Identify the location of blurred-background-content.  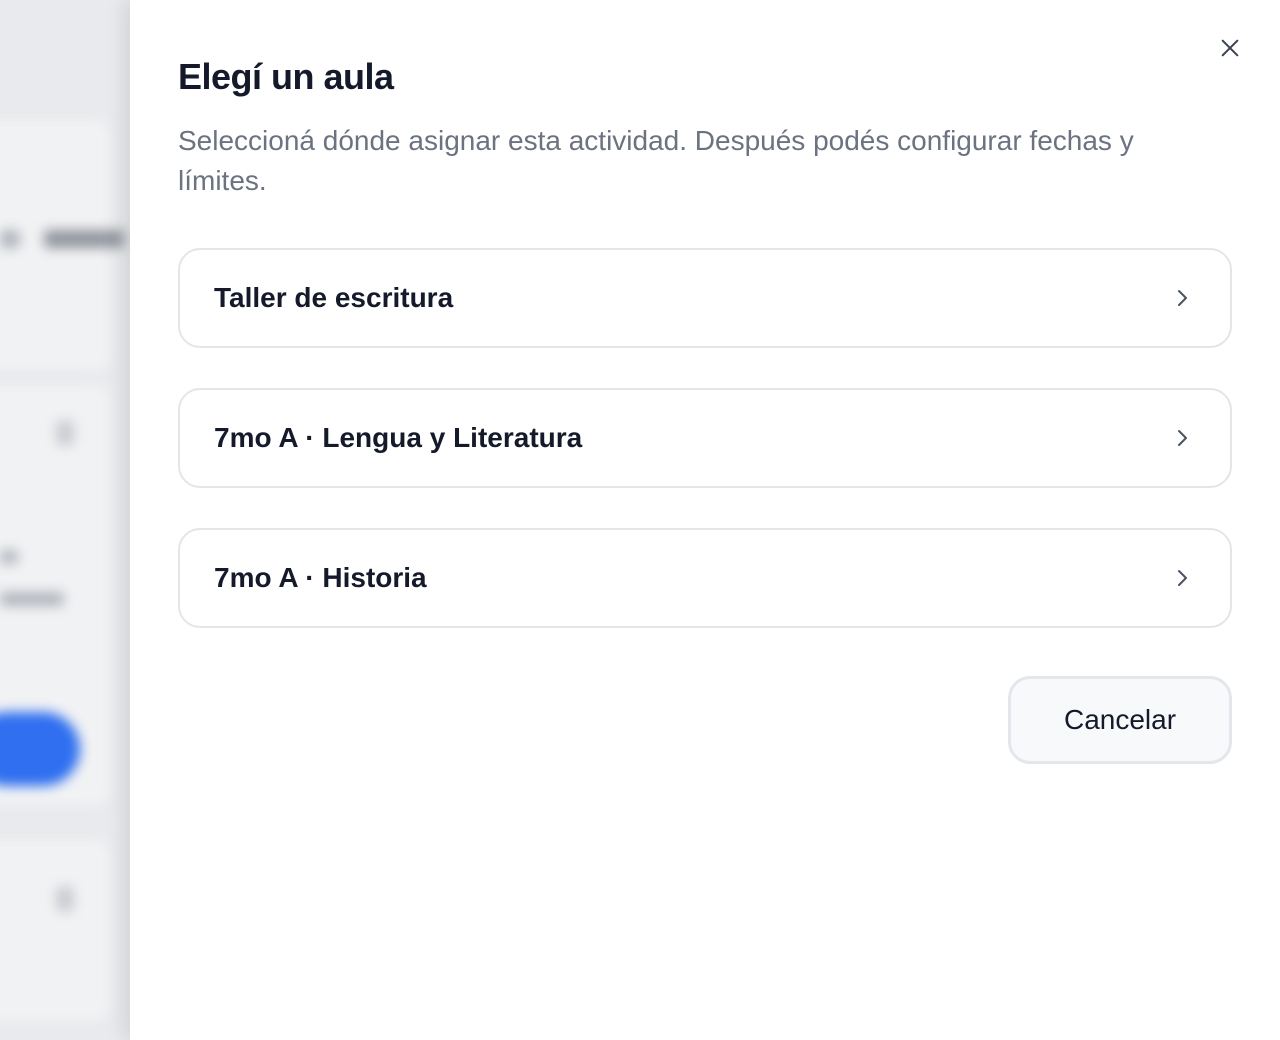
(65, 520).